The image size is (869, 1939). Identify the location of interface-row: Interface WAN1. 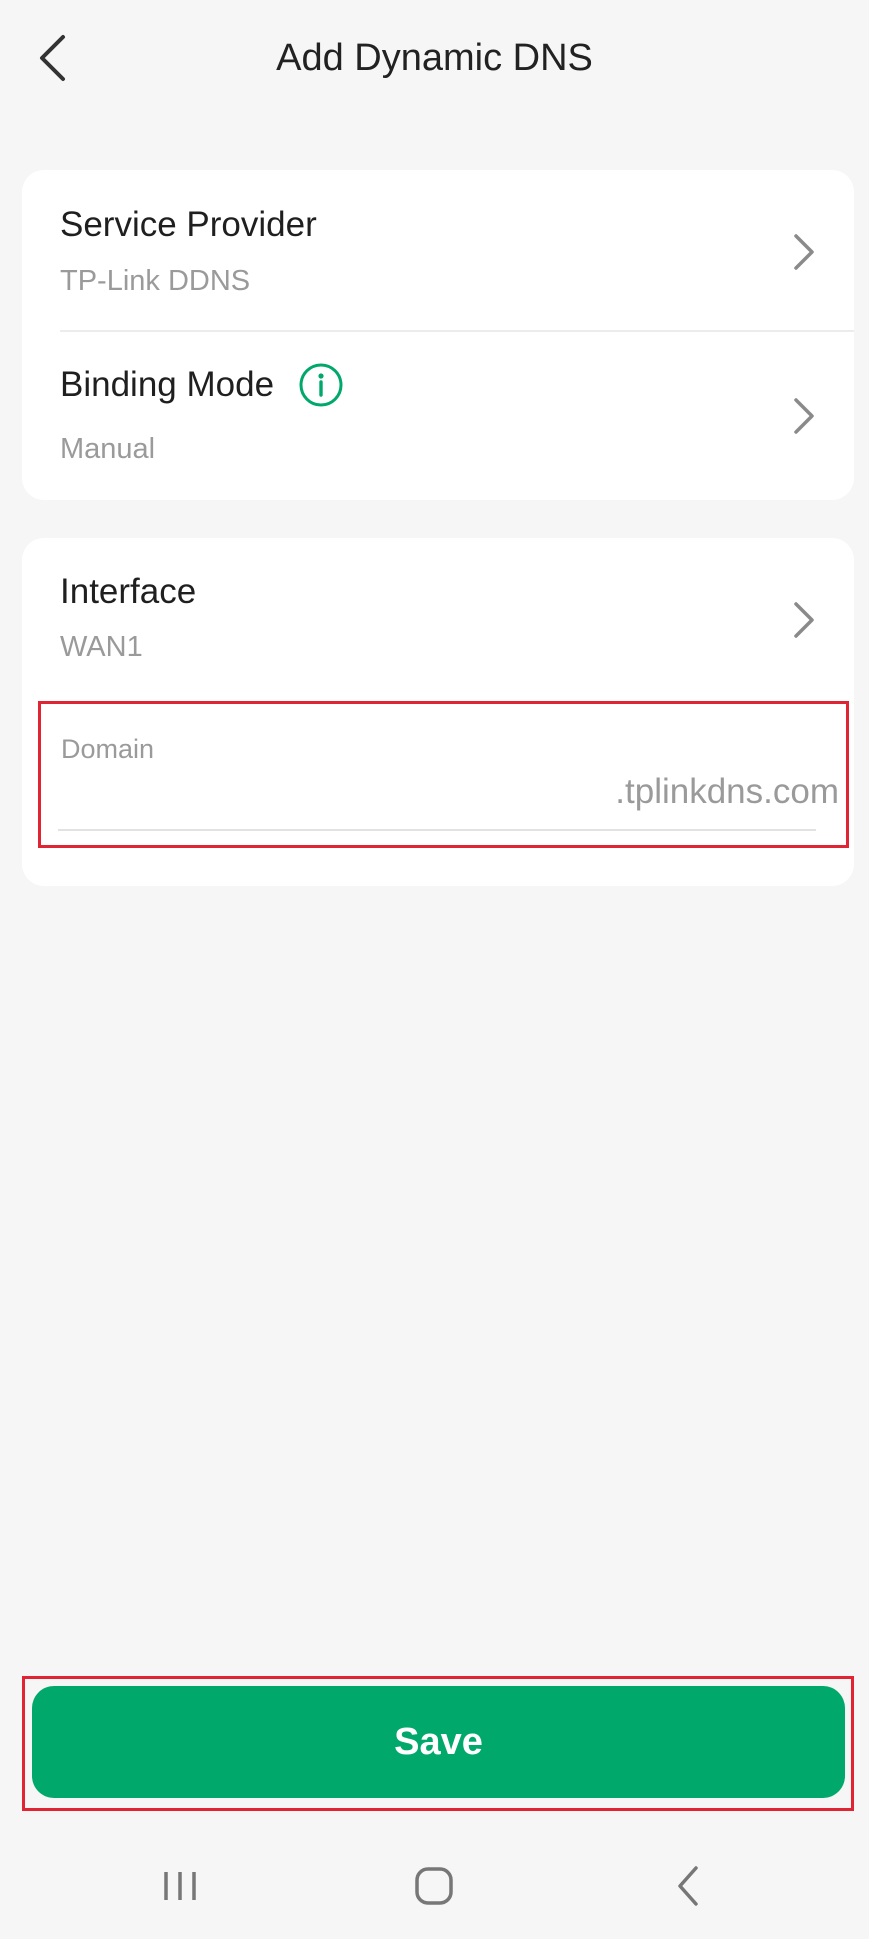
(438, 618).